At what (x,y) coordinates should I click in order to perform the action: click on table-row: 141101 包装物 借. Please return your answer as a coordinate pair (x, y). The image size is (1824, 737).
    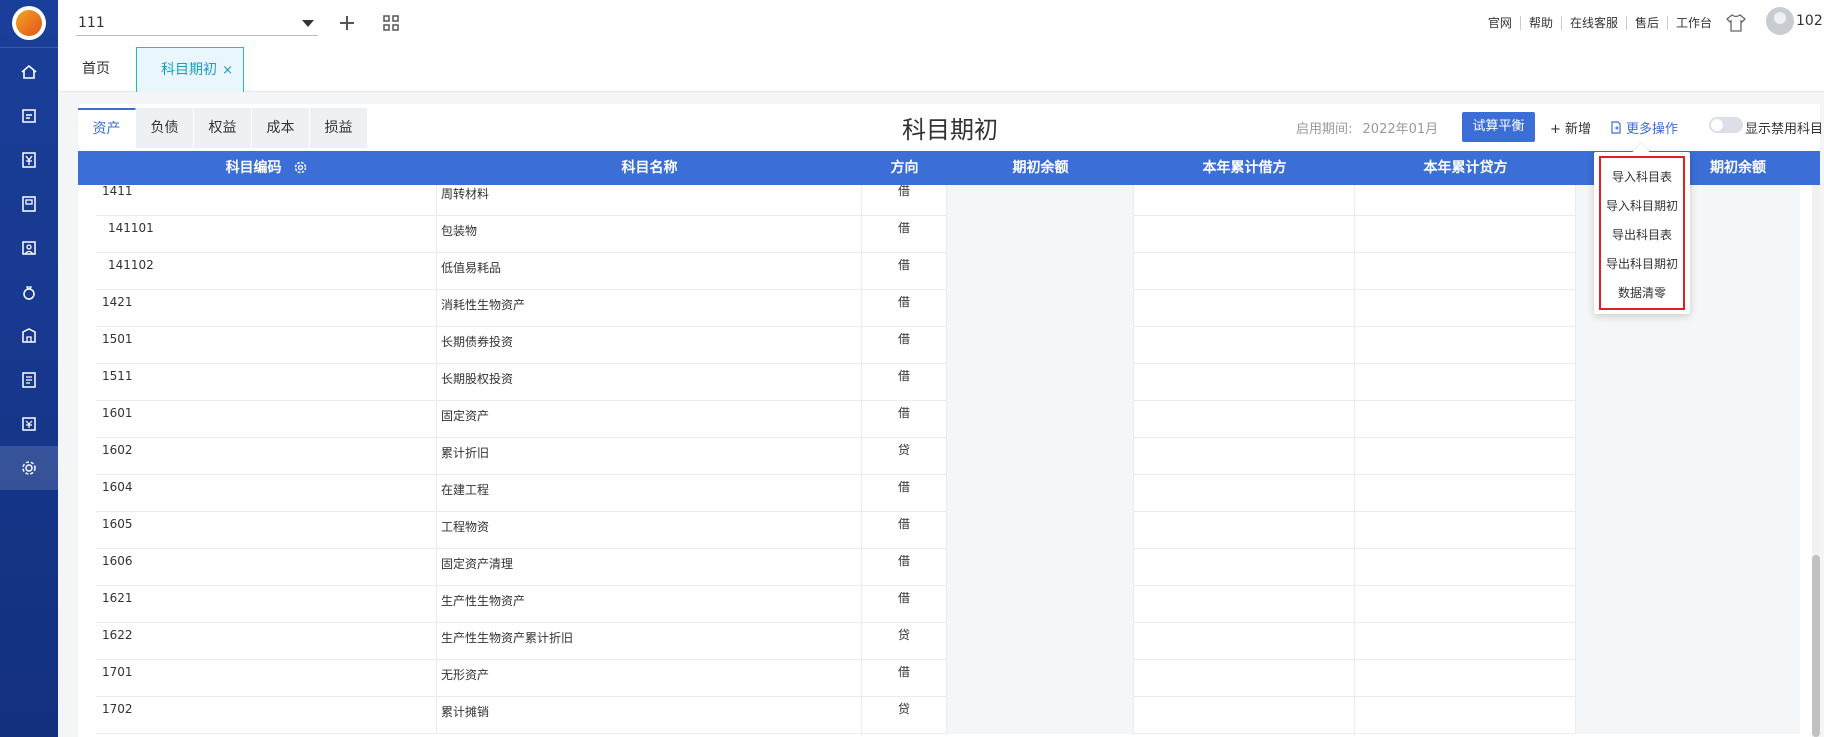
    Looking at the image, I should click on (948, 234).